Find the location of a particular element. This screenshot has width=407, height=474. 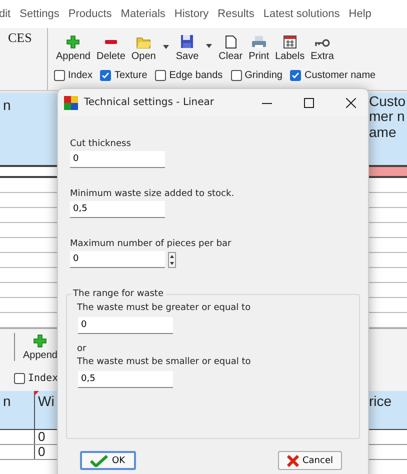

toolbar-button: Clear is located at coordinates (230, 48).